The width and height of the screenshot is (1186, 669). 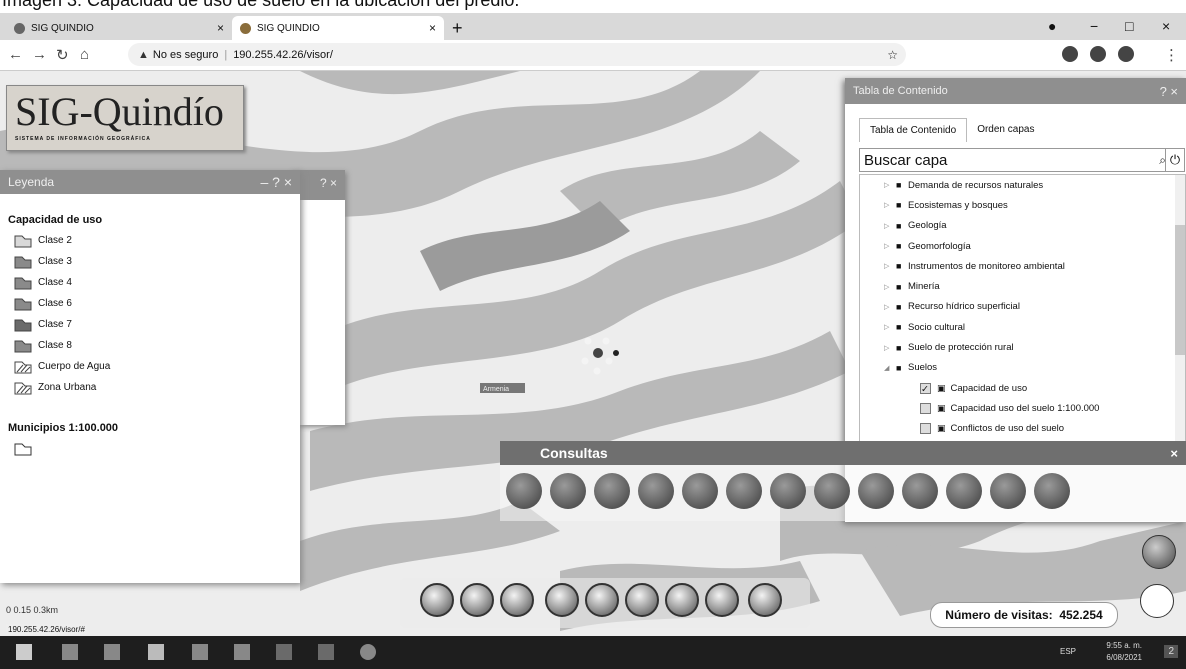 What do you see at coordinates (843, 453) in the screenshot?
I see `consultas-header: Consultas ×` at bounding box center [843, 453].